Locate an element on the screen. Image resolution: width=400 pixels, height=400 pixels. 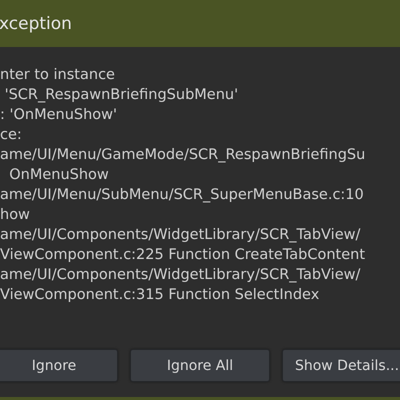
message-line: : 'OnMenuShow' is located at coordinates (59, 115).